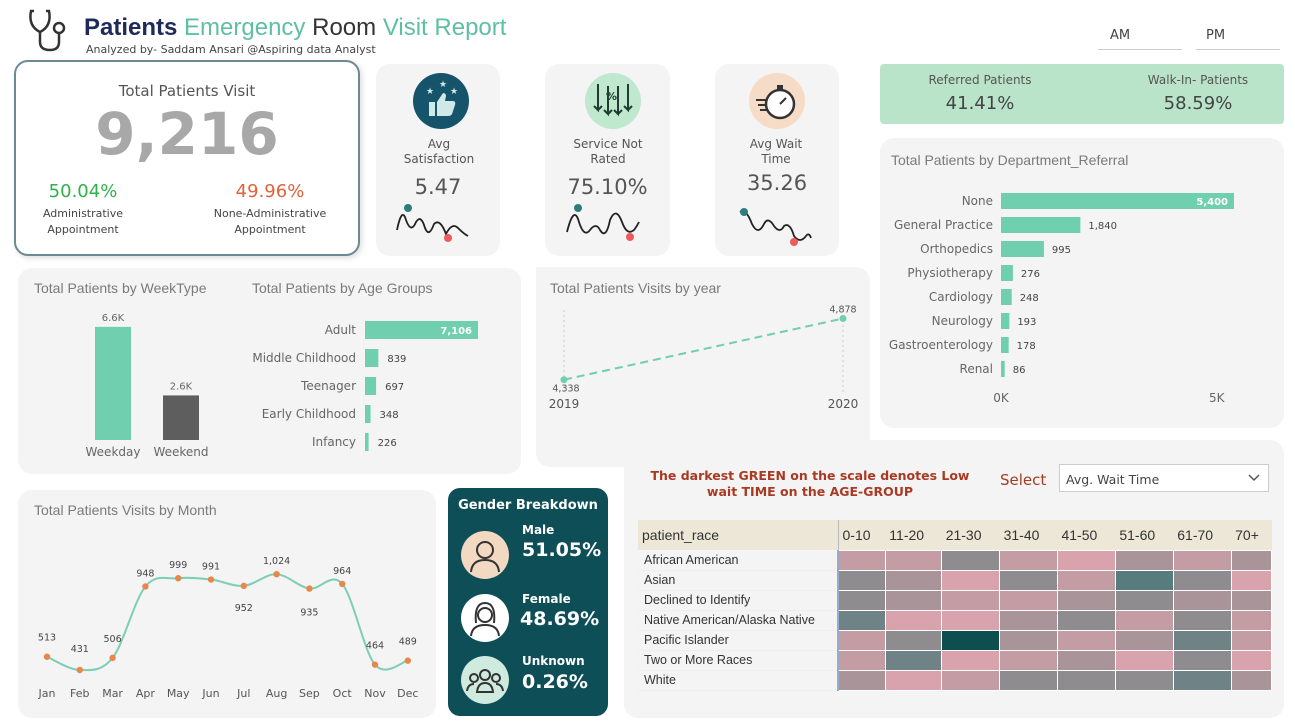  What do you see at coordinates (1202, 535) in the screenshot?
I see `heatmap-column-header: 61-70` at bounding box center [1202, 535].